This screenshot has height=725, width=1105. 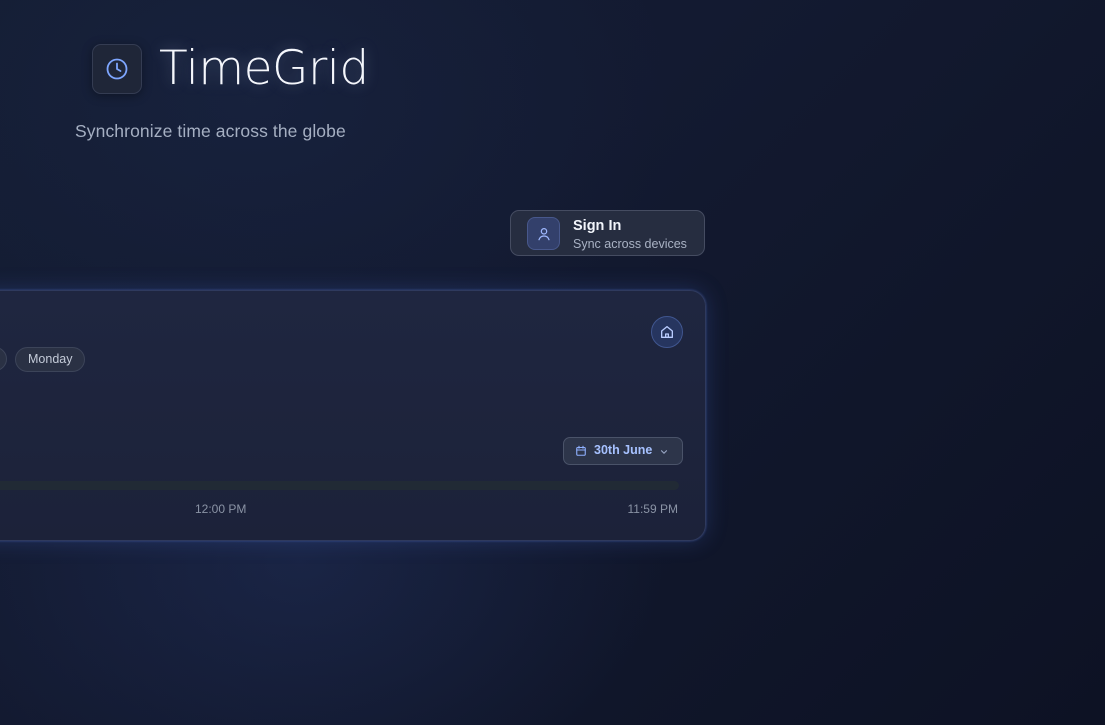 I want to click on app-logo, so click(x=117, y=69).